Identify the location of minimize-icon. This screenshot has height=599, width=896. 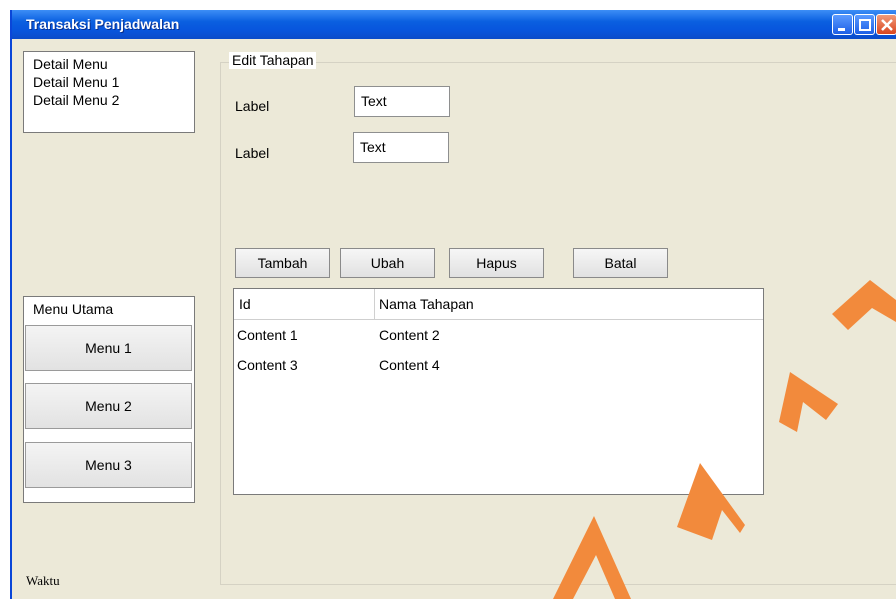
(841, 29).